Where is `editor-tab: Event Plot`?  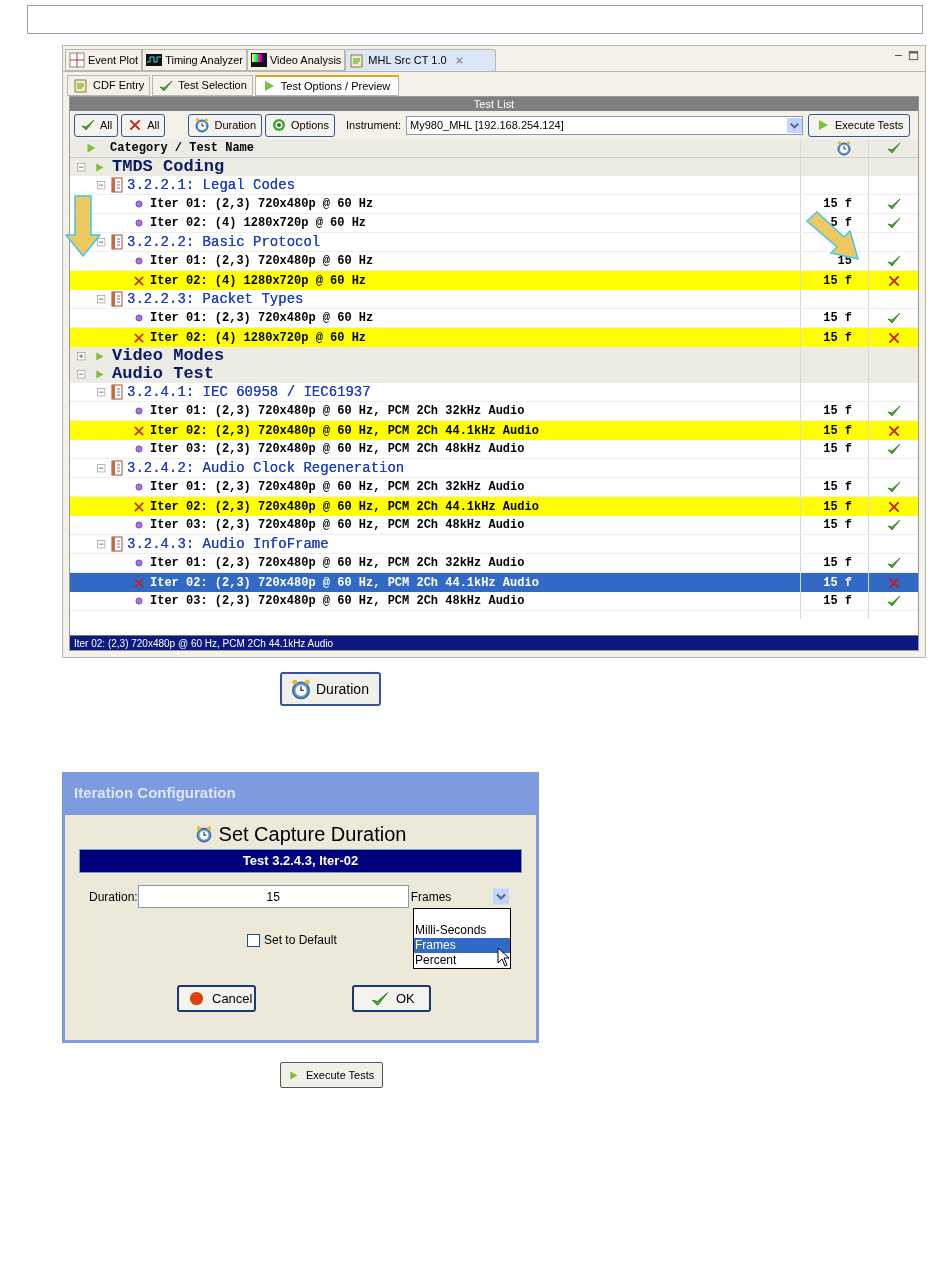 editor-tab: Event Plot is located at coordinates (104, 60).